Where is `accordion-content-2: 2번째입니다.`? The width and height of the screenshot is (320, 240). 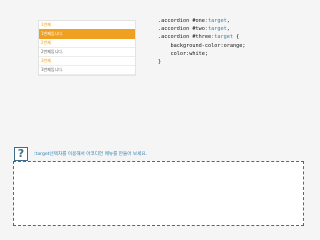 accordion-content-2: 2번째입니다. is located at coordinates (87, 52).